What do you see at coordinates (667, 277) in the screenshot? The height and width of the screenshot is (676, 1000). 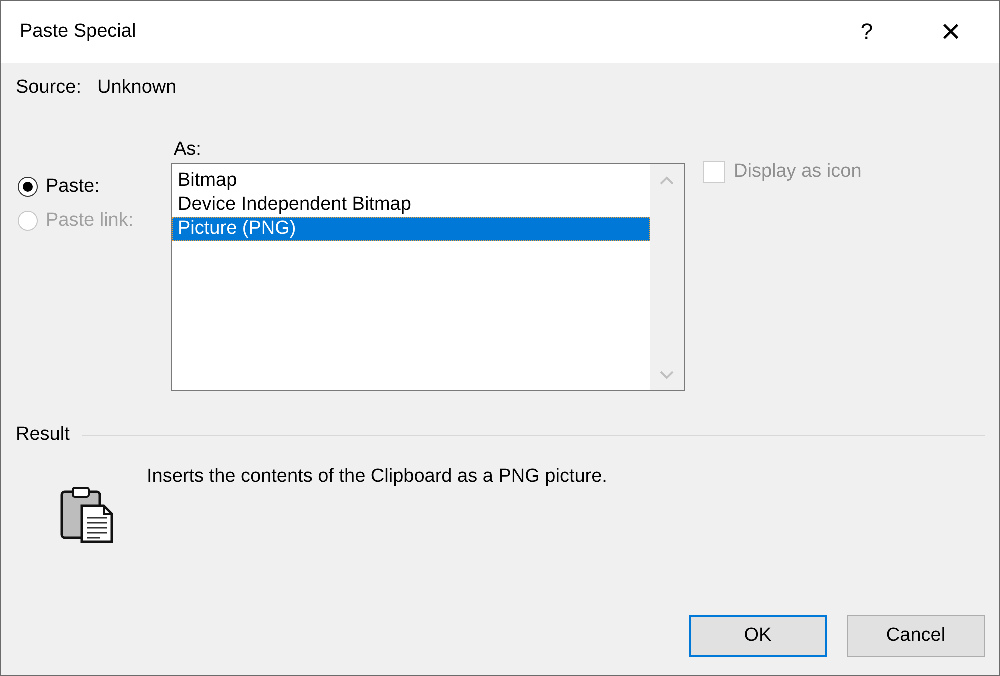 I see `scrollbar` at bounding box center [667, 277].